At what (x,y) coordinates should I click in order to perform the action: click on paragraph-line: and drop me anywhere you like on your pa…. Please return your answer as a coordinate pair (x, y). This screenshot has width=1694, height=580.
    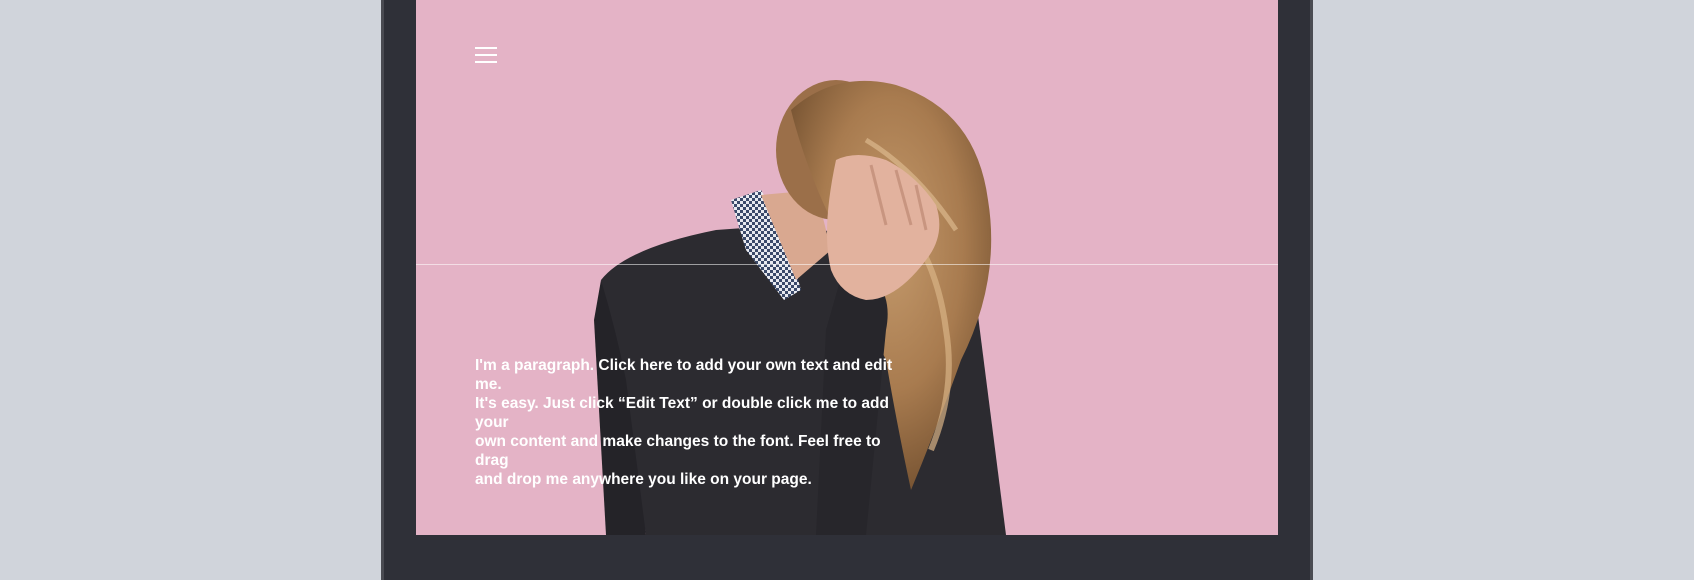
    Looking at the image, I should click on (643, 479).